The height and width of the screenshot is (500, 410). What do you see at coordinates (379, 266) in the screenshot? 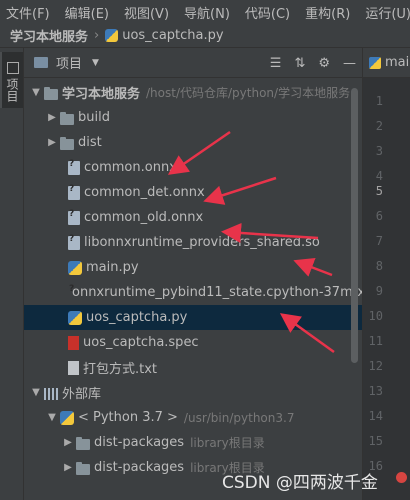
I see `line-number: 8` at bounding box center [379, 266].